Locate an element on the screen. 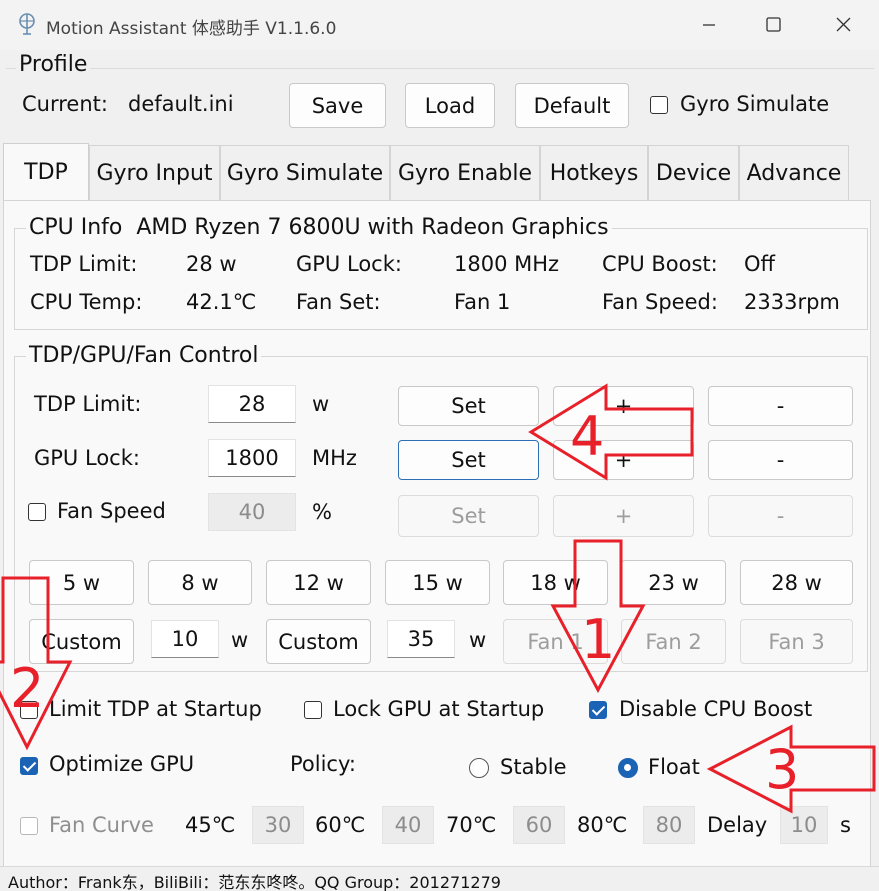 The height and width of the screenshot is (891, 879). app-logo-icon is located at coordinates (27, 24).